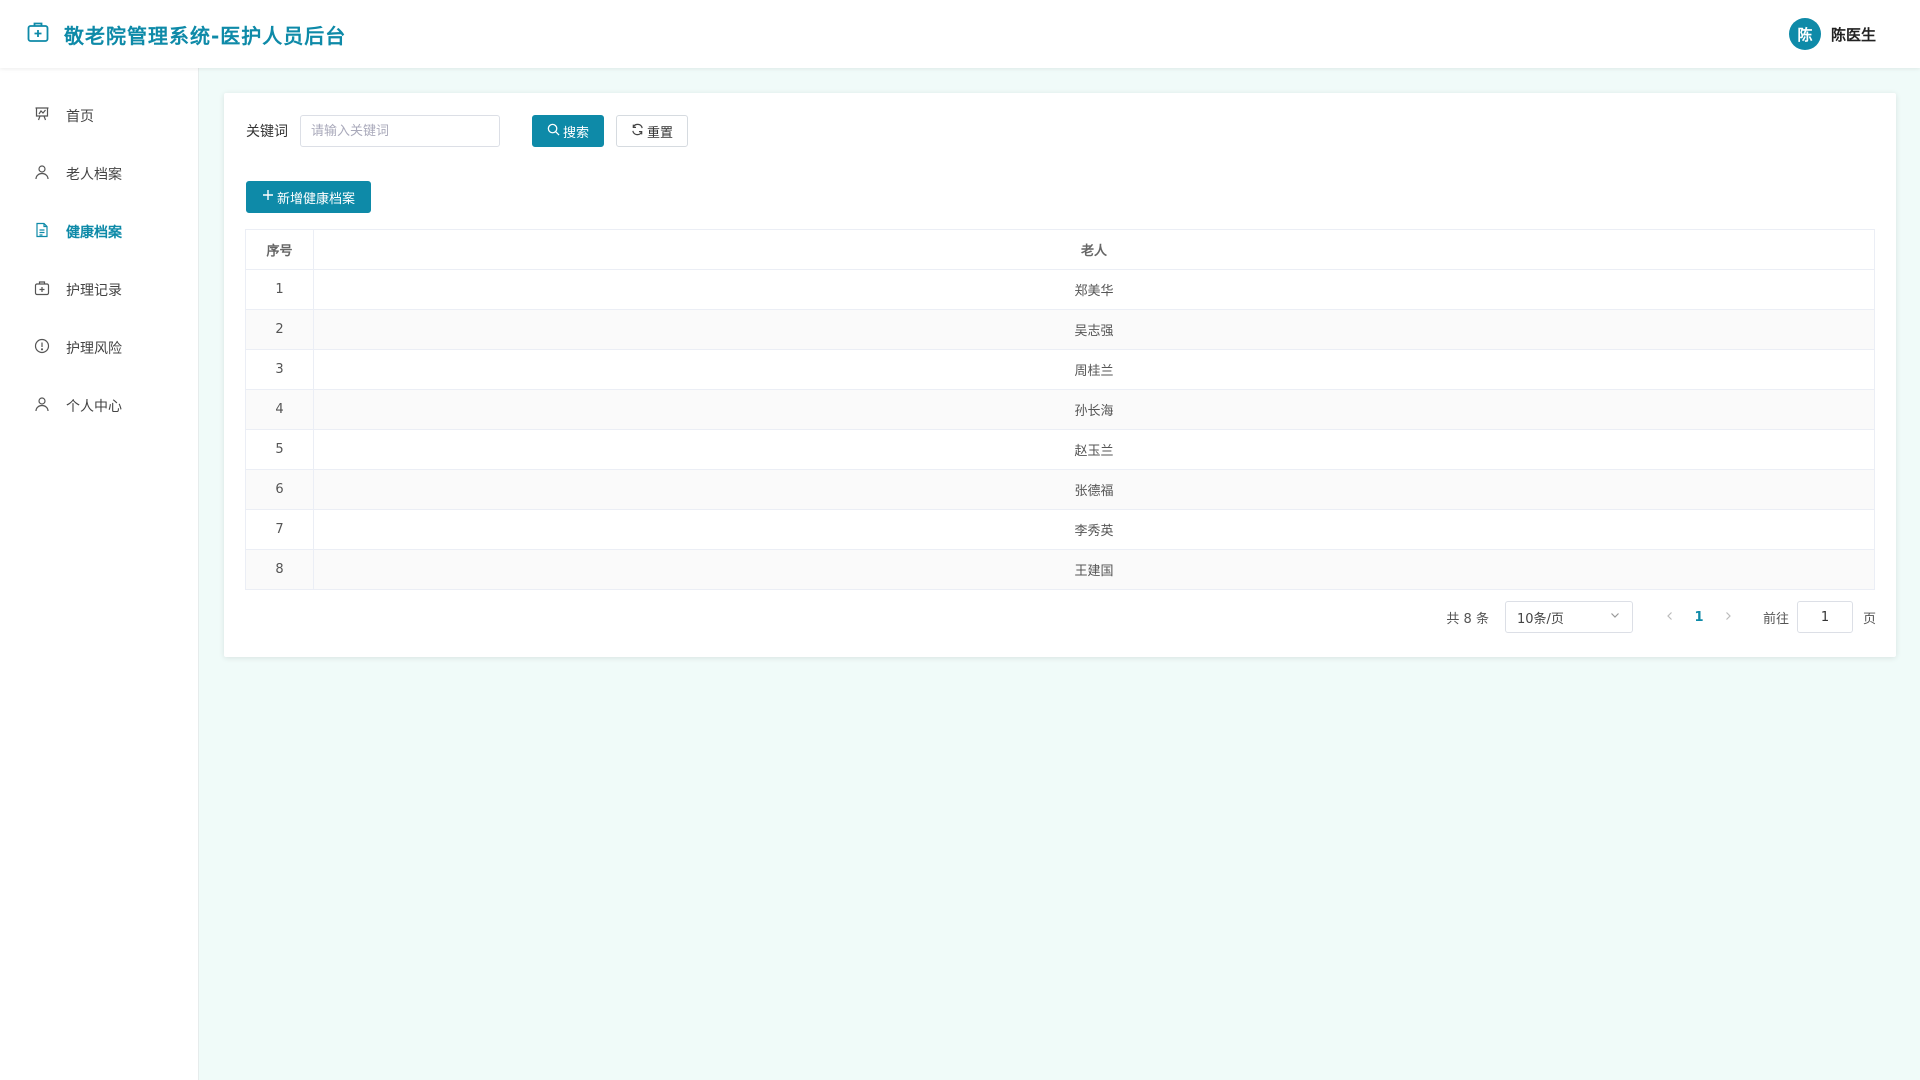 This screenshot has width=1920, height=1080. Describe the element at coordinates (279, 289) in the screenshot. I see `cell-no: 1` at that location.